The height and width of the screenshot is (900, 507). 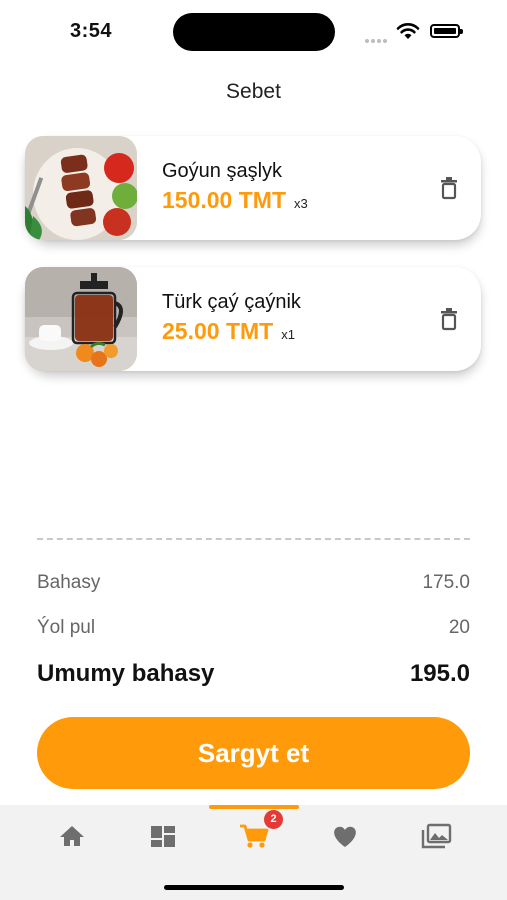 What do you see at coordinates (408, 31) in the screenshot?
I see `wifi-icon` at bounding box center [408, 31].